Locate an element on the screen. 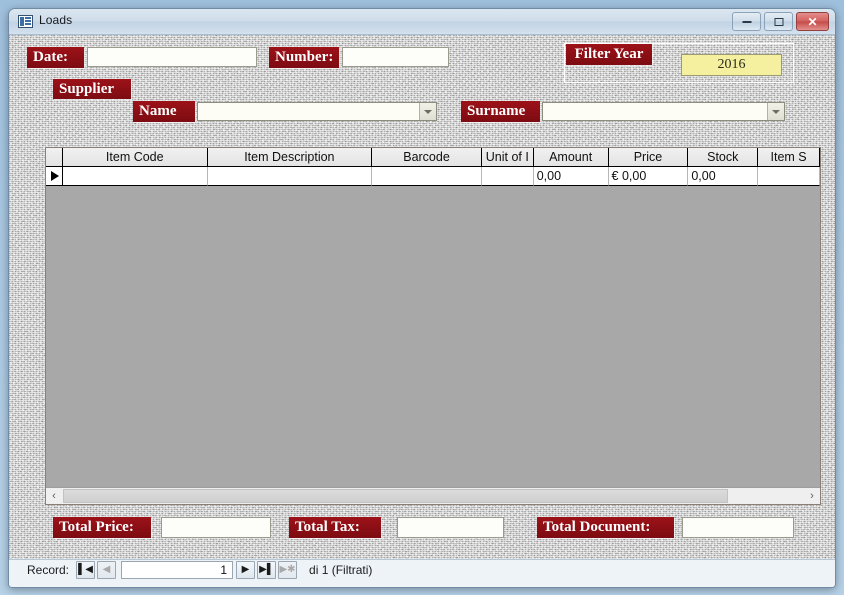  number-input is located at coordinates (395, 57).